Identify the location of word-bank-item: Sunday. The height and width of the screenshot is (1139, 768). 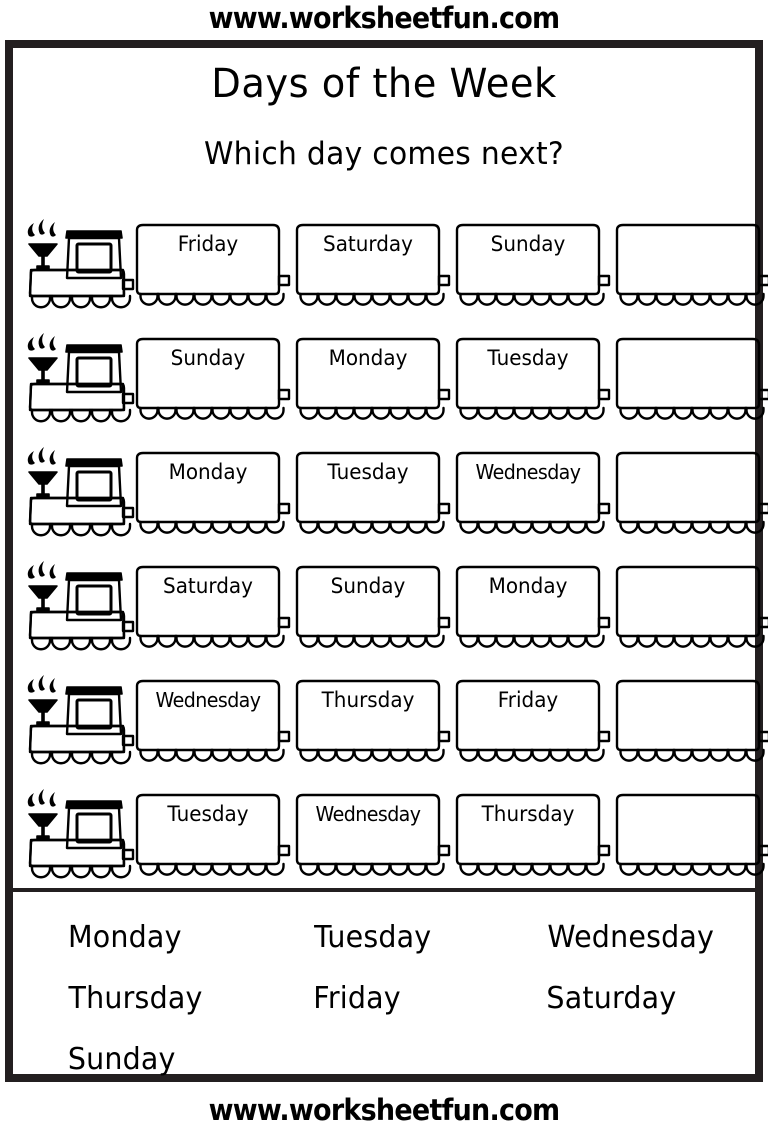
(121, 1059).